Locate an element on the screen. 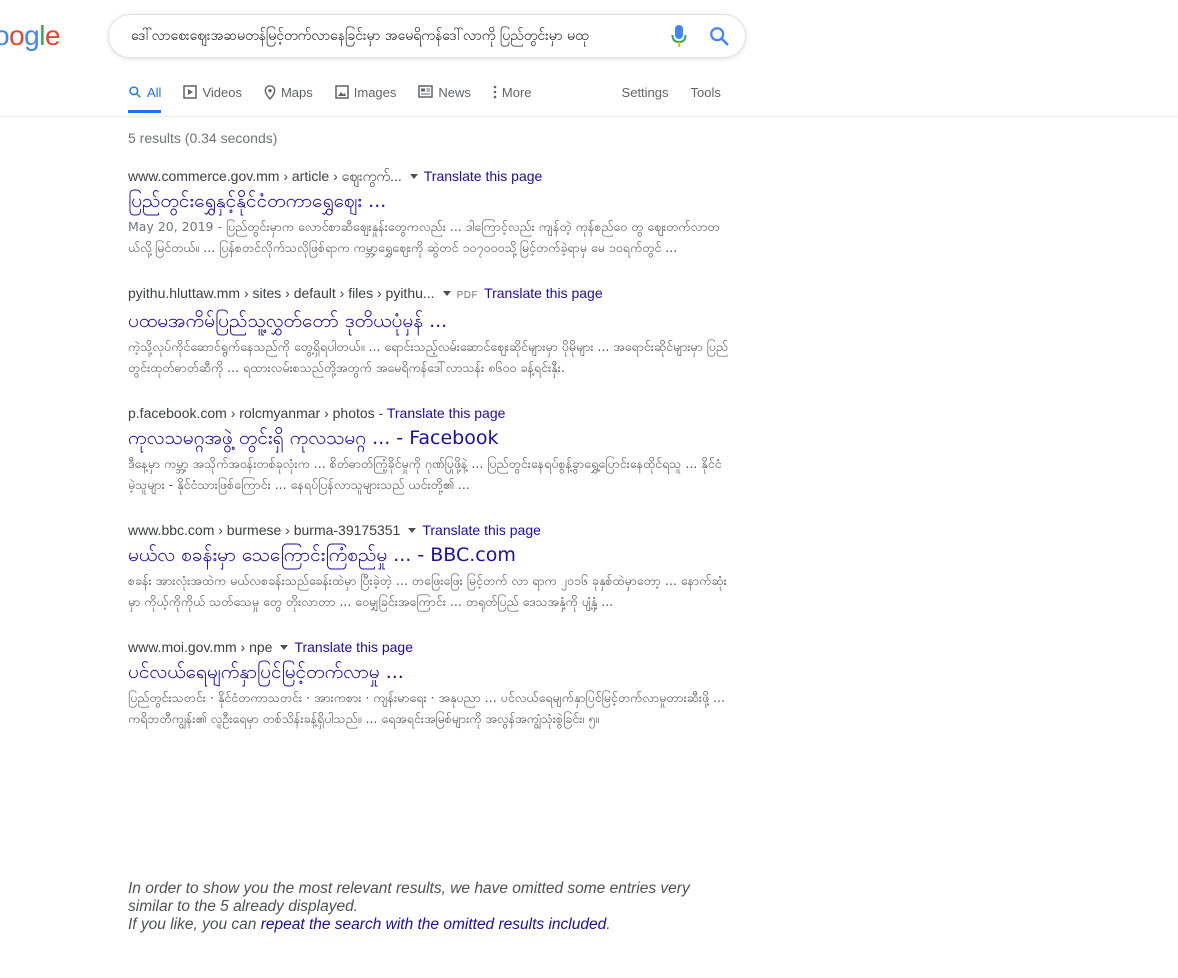 This screenshot has height=978, width=1178. logo-letter: e is located at coordinates (52, 35).